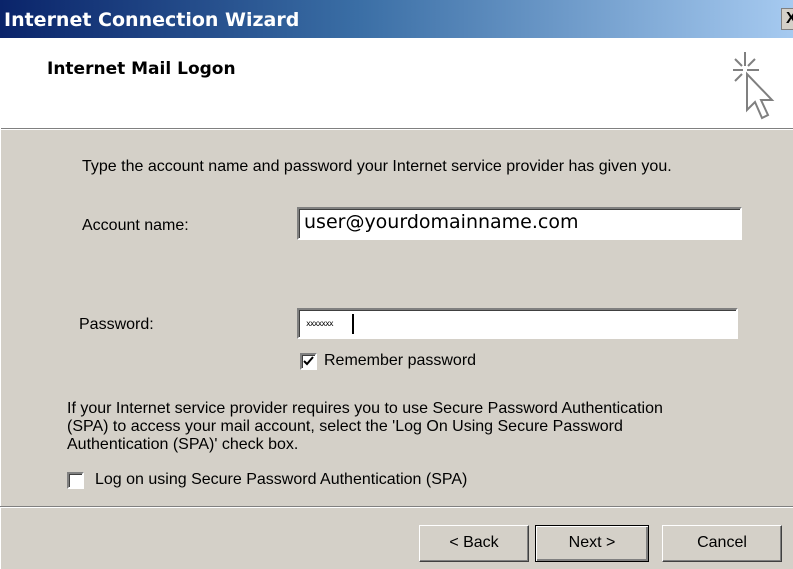 The height and width of the screenshot is (569, 793). I want to click on account-name-input: user@yourdomainname.com, so click(519, 223).